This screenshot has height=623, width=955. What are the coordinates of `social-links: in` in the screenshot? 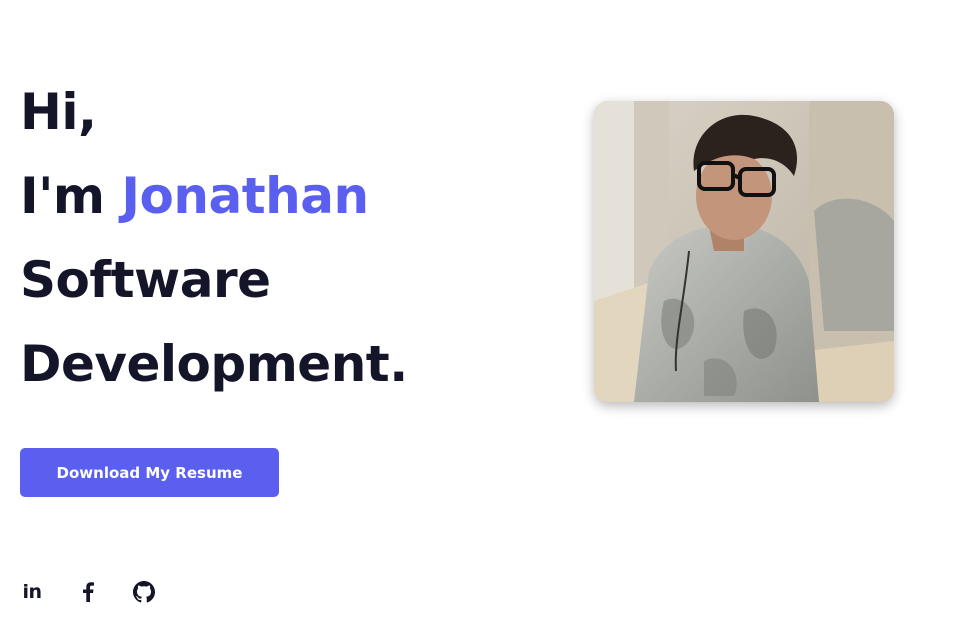 It's located at (104, 592).